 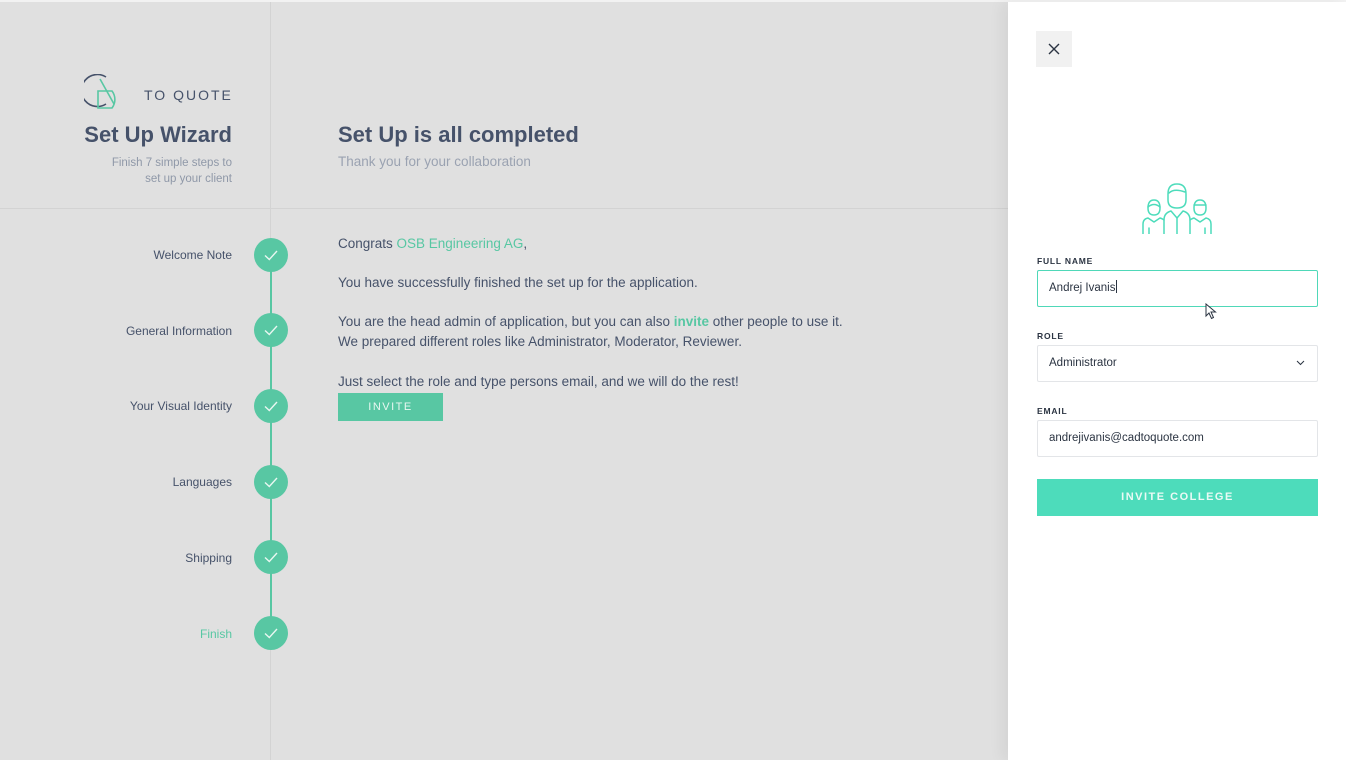 I want to click on step-check-shipping, so click(x=271, y=557).